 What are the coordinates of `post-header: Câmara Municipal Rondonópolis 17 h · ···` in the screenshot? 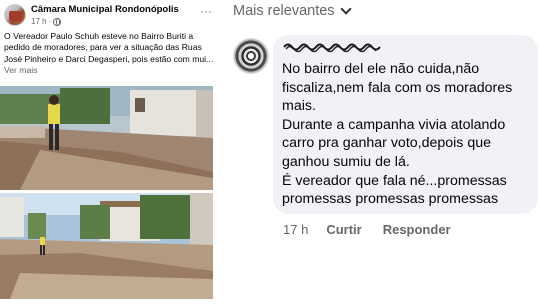 It's located at (109, 16).